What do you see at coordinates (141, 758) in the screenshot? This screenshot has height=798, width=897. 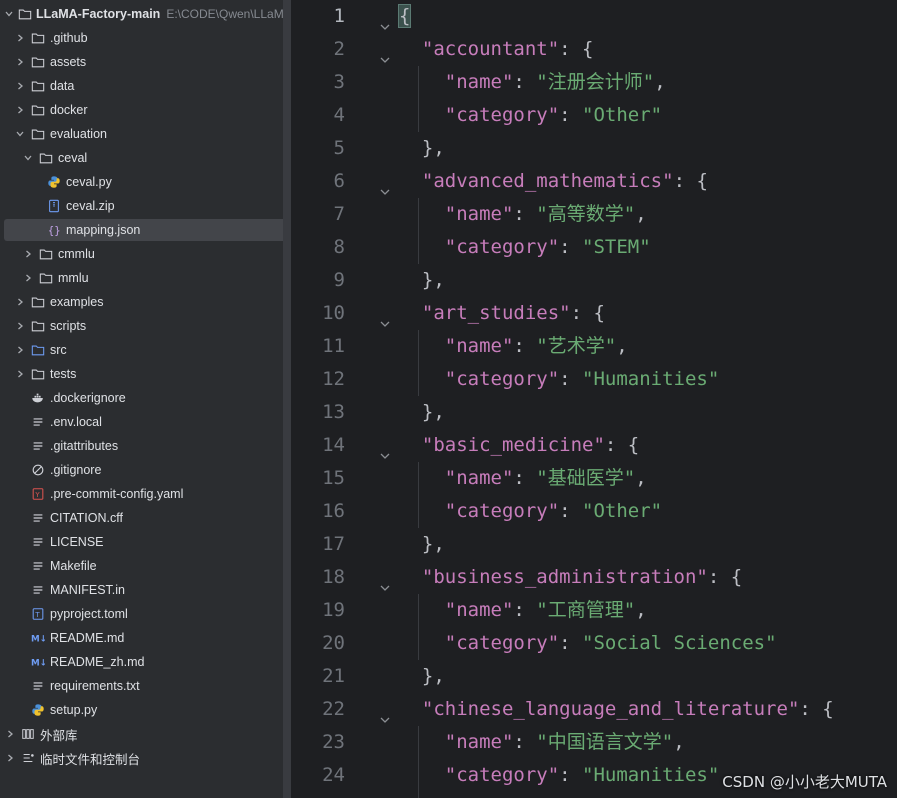 I see `scratches-and-consoles: 临时文件和控制台` at bounding box center [141, 758].